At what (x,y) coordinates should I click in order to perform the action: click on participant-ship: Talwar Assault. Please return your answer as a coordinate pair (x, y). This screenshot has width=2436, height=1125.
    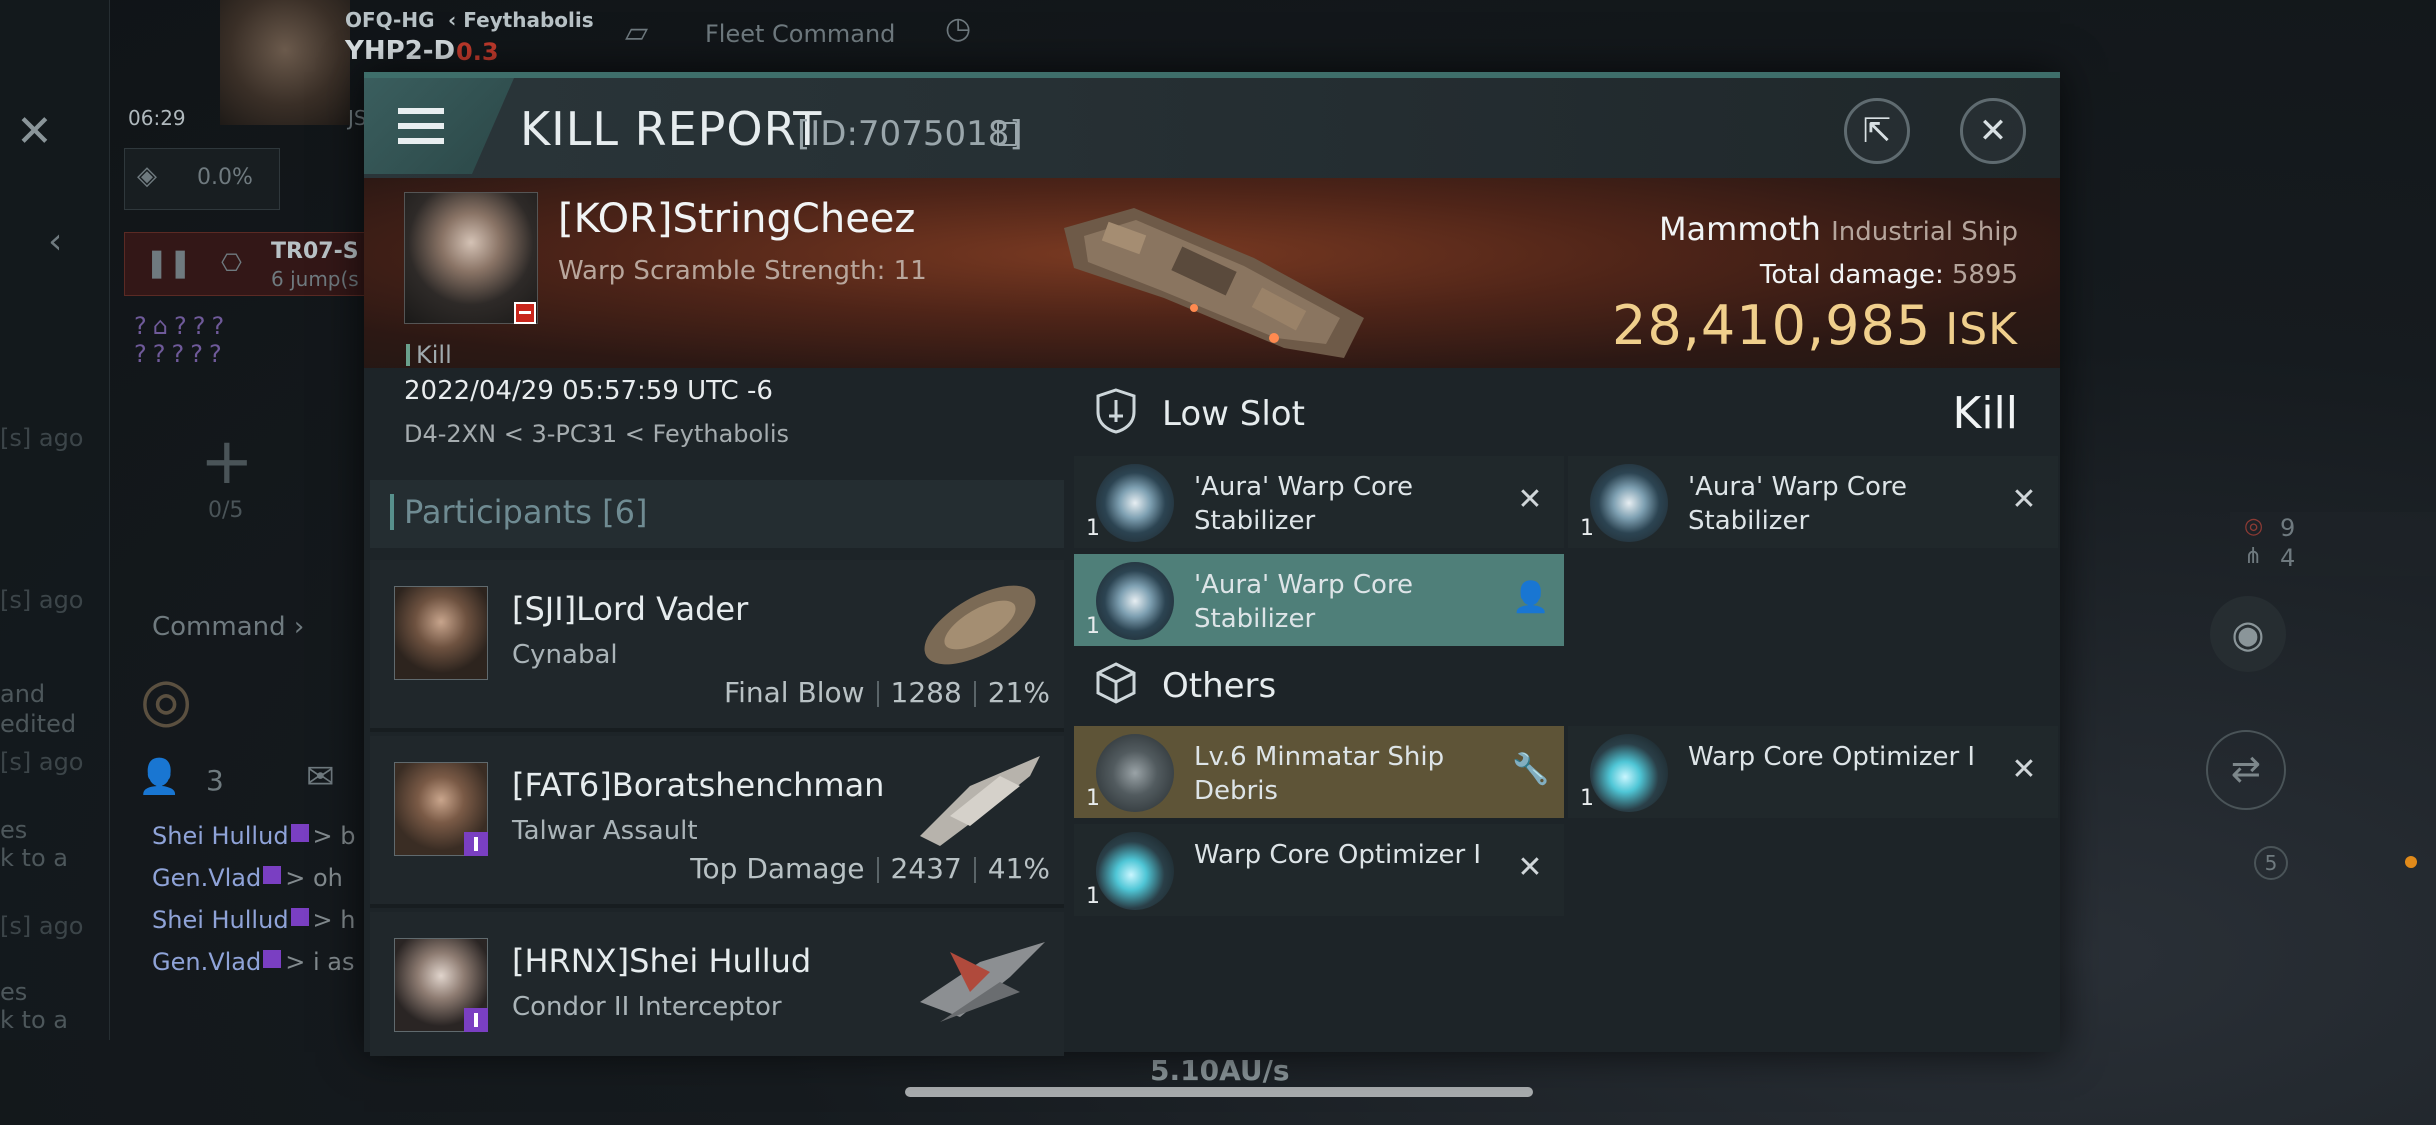
    Looking at the image, I should click on (605, 831).